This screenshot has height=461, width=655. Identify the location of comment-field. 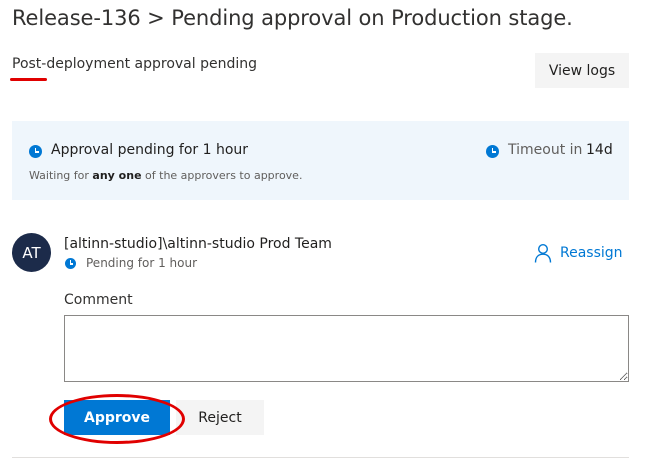
(346, 348).